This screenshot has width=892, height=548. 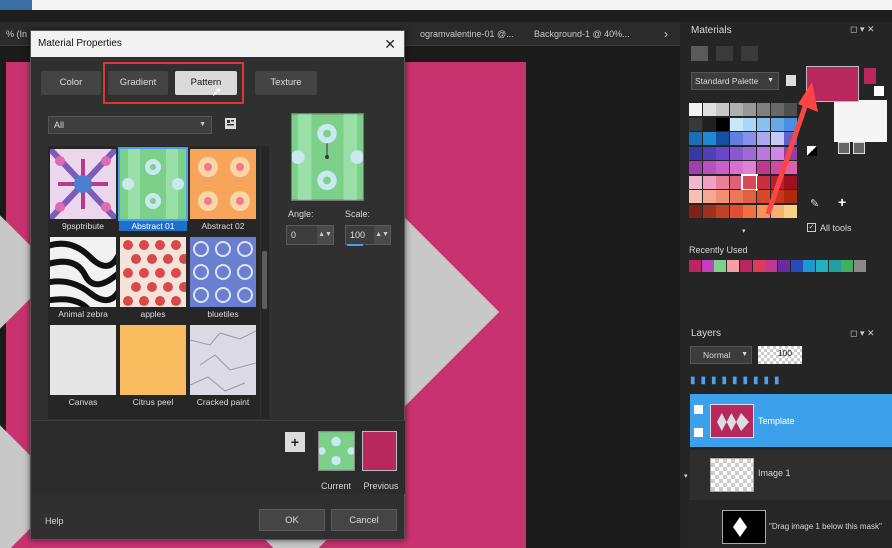 I want to click on bg-style-icon, so click(x=859, y=148).